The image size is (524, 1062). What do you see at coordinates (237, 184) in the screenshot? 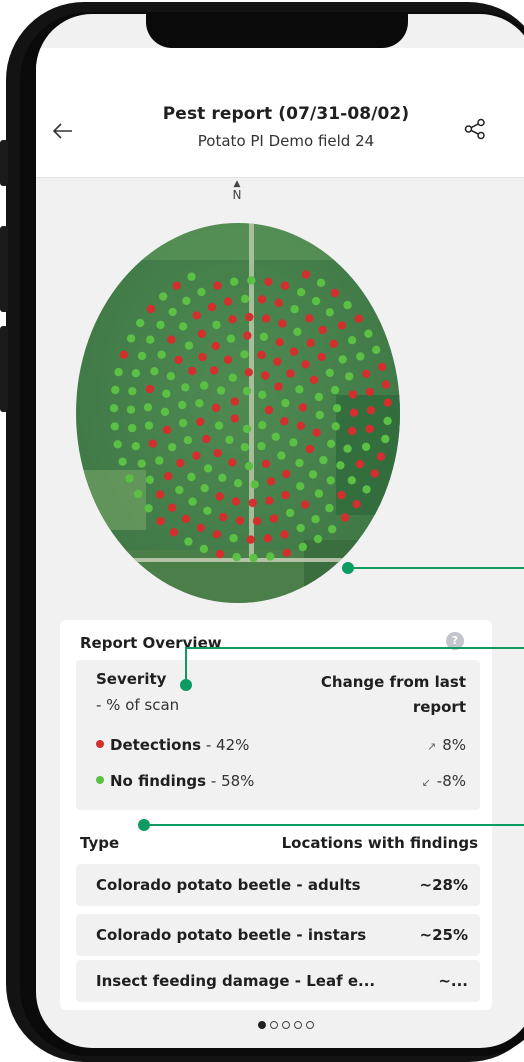
I see `north-arrow-icon: ▲` at bounding box center [237, 184].